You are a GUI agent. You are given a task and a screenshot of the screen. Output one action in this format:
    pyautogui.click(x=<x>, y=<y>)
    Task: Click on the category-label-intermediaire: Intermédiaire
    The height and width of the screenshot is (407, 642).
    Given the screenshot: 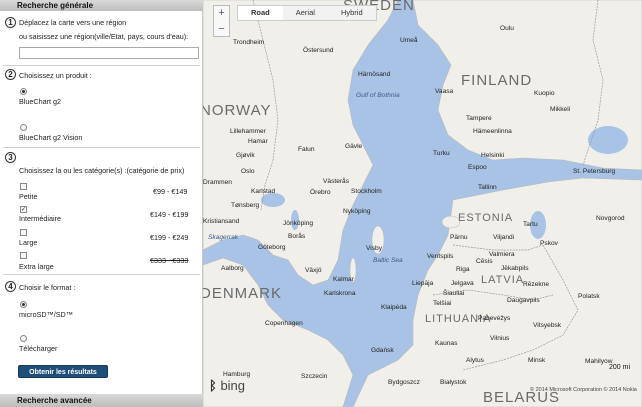 What is the action you would take?
    pyautogui.click(x=40, y=218)
    